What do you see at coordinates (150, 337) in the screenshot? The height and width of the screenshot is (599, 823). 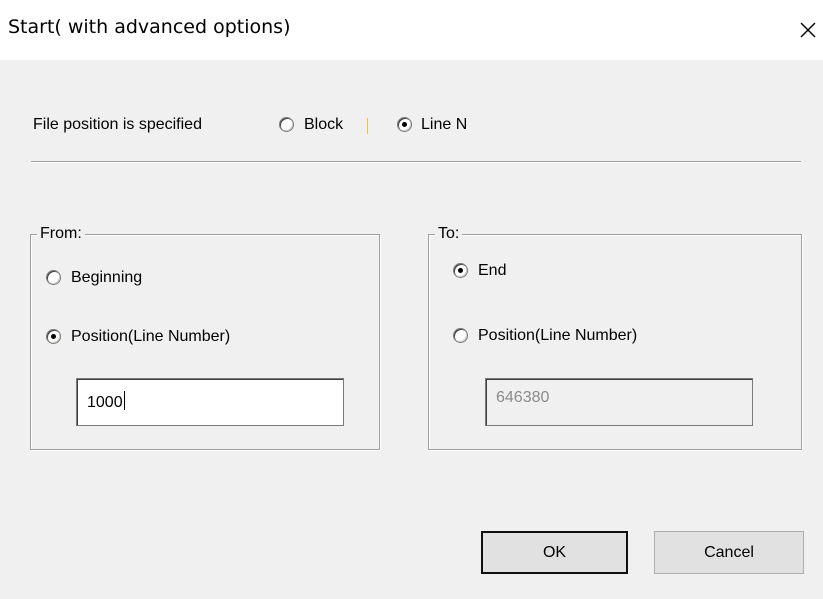 I see `radio-from-position-label: Position(Line Number)` at bounding box center [150, 337].